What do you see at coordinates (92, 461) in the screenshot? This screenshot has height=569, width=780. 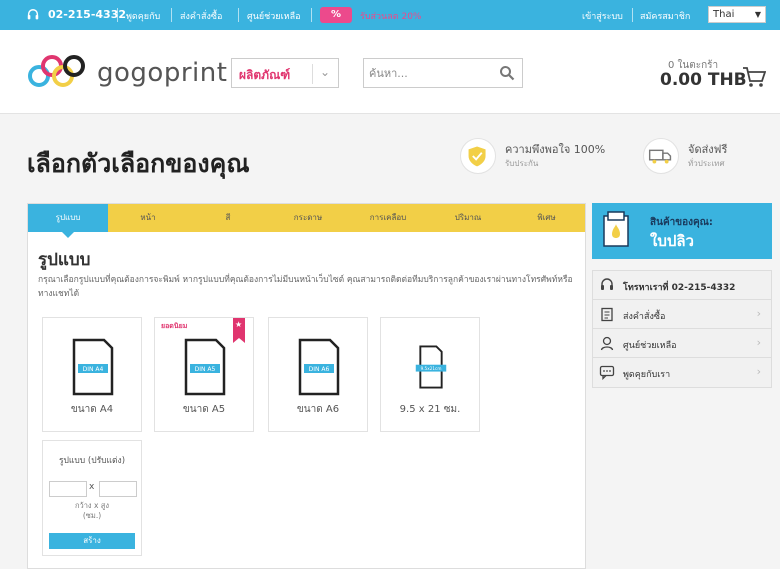 I see `custom-format-title: รูปแบบ (ปรับแต่ง)` at bounding box center [92, 461].